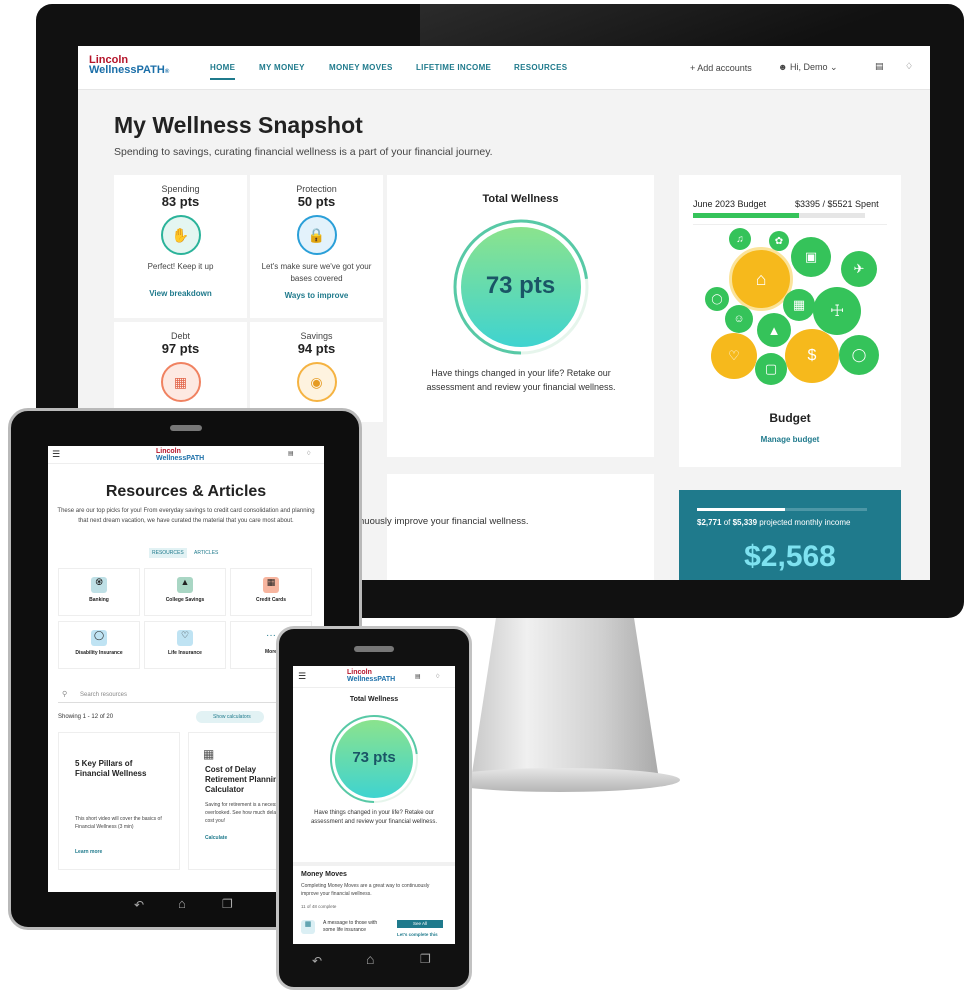 This screenshot has width=964, height=990. Describe the element at coordinates (734, 356) in the screenshot. I see `health-heart-icon: ♡` at that location.